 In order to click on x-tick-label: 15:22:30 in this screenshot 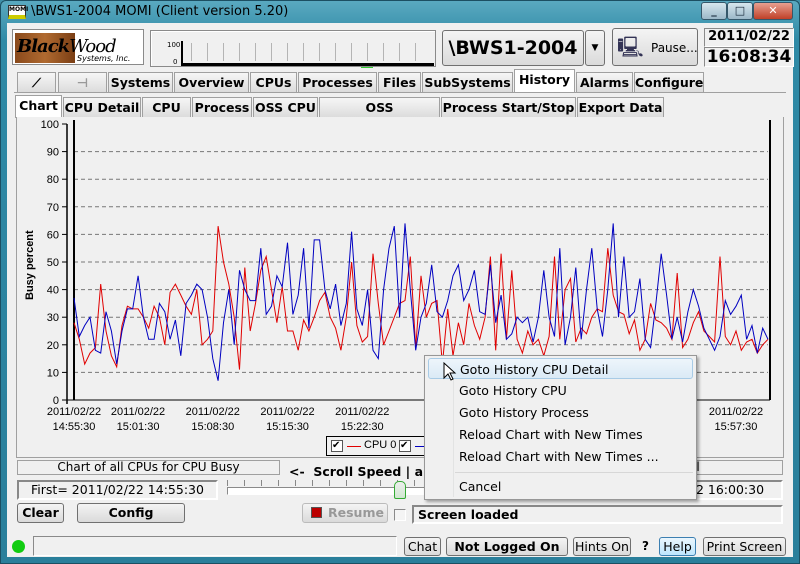, I will do `click(362, 427)`.